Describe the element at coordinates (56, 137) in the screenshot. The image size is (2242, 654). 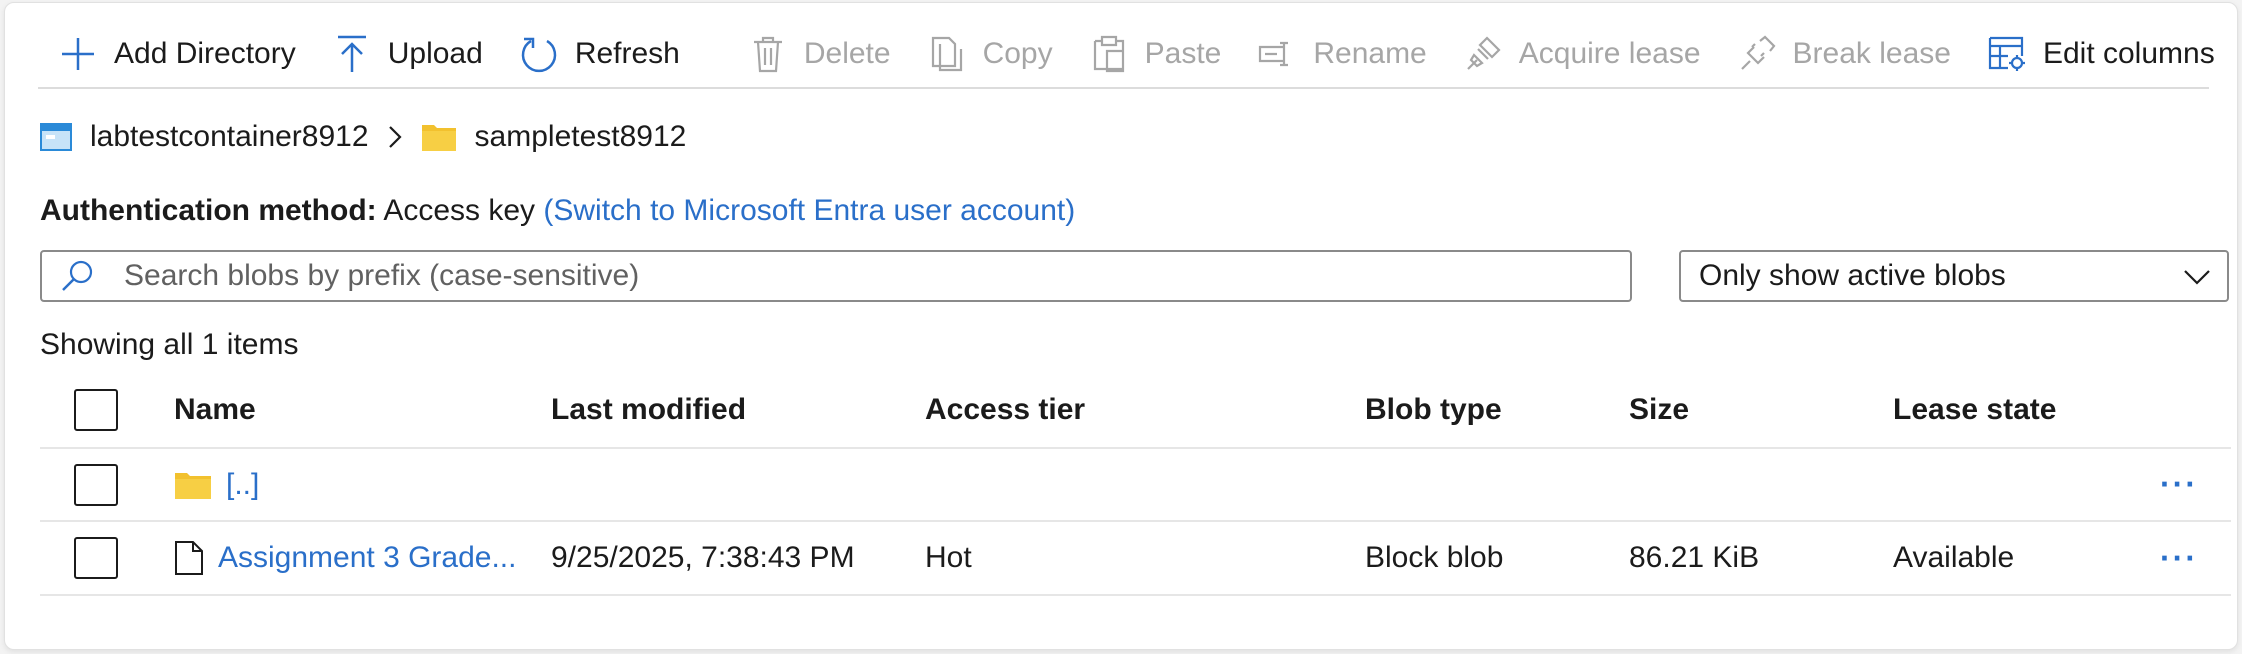
I see `container-icon` at that location.